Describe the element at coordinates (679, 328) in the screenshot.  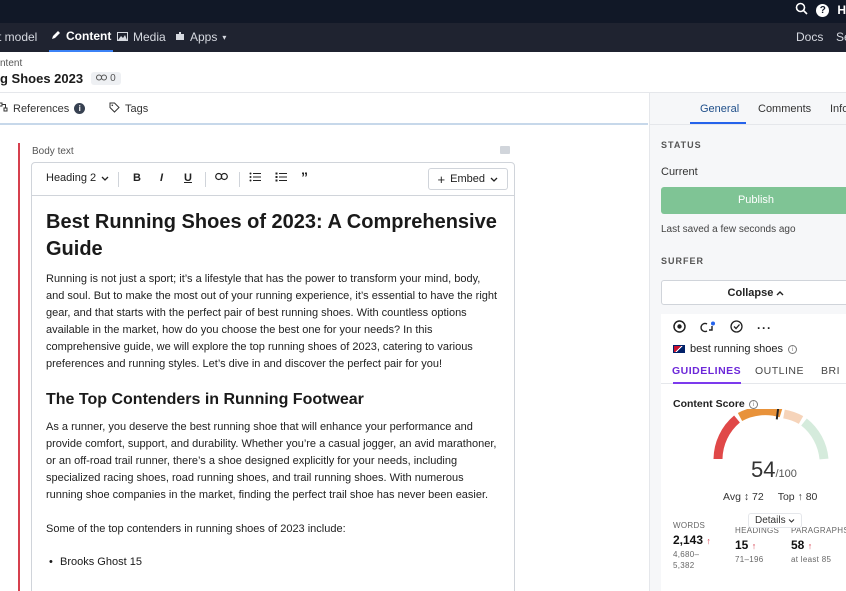
I see `surfer-logo-icon` at that location.